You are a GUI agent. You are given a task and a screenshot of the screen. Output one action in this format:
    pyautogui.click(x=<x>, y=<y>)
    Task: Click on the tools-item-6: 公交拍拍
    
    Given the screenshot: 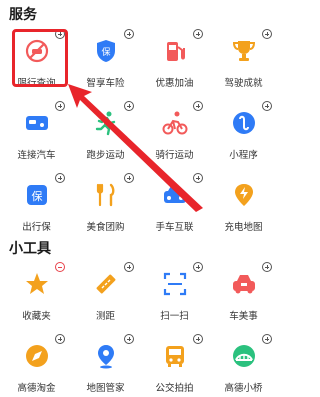 What is the action you would take?
    pyautogui.click(x=174, y=362)
    